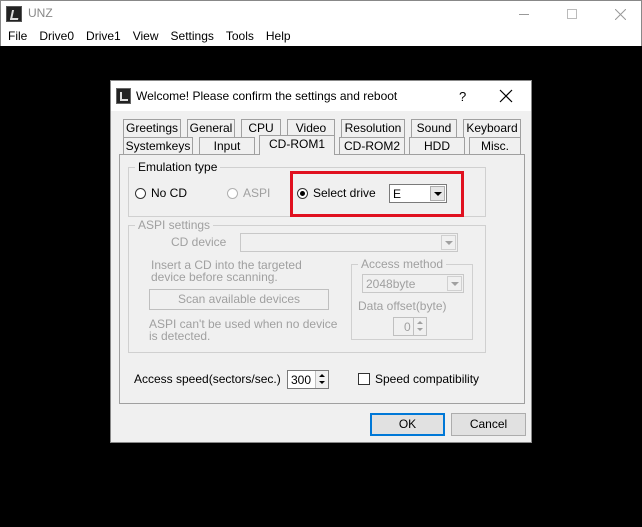 The width and height of the screenshot is (642, 527). What do you see at coordinates (434, 128) in the screenshot?
I see `tab-sound: Sound` at bounding box center [434, 128].